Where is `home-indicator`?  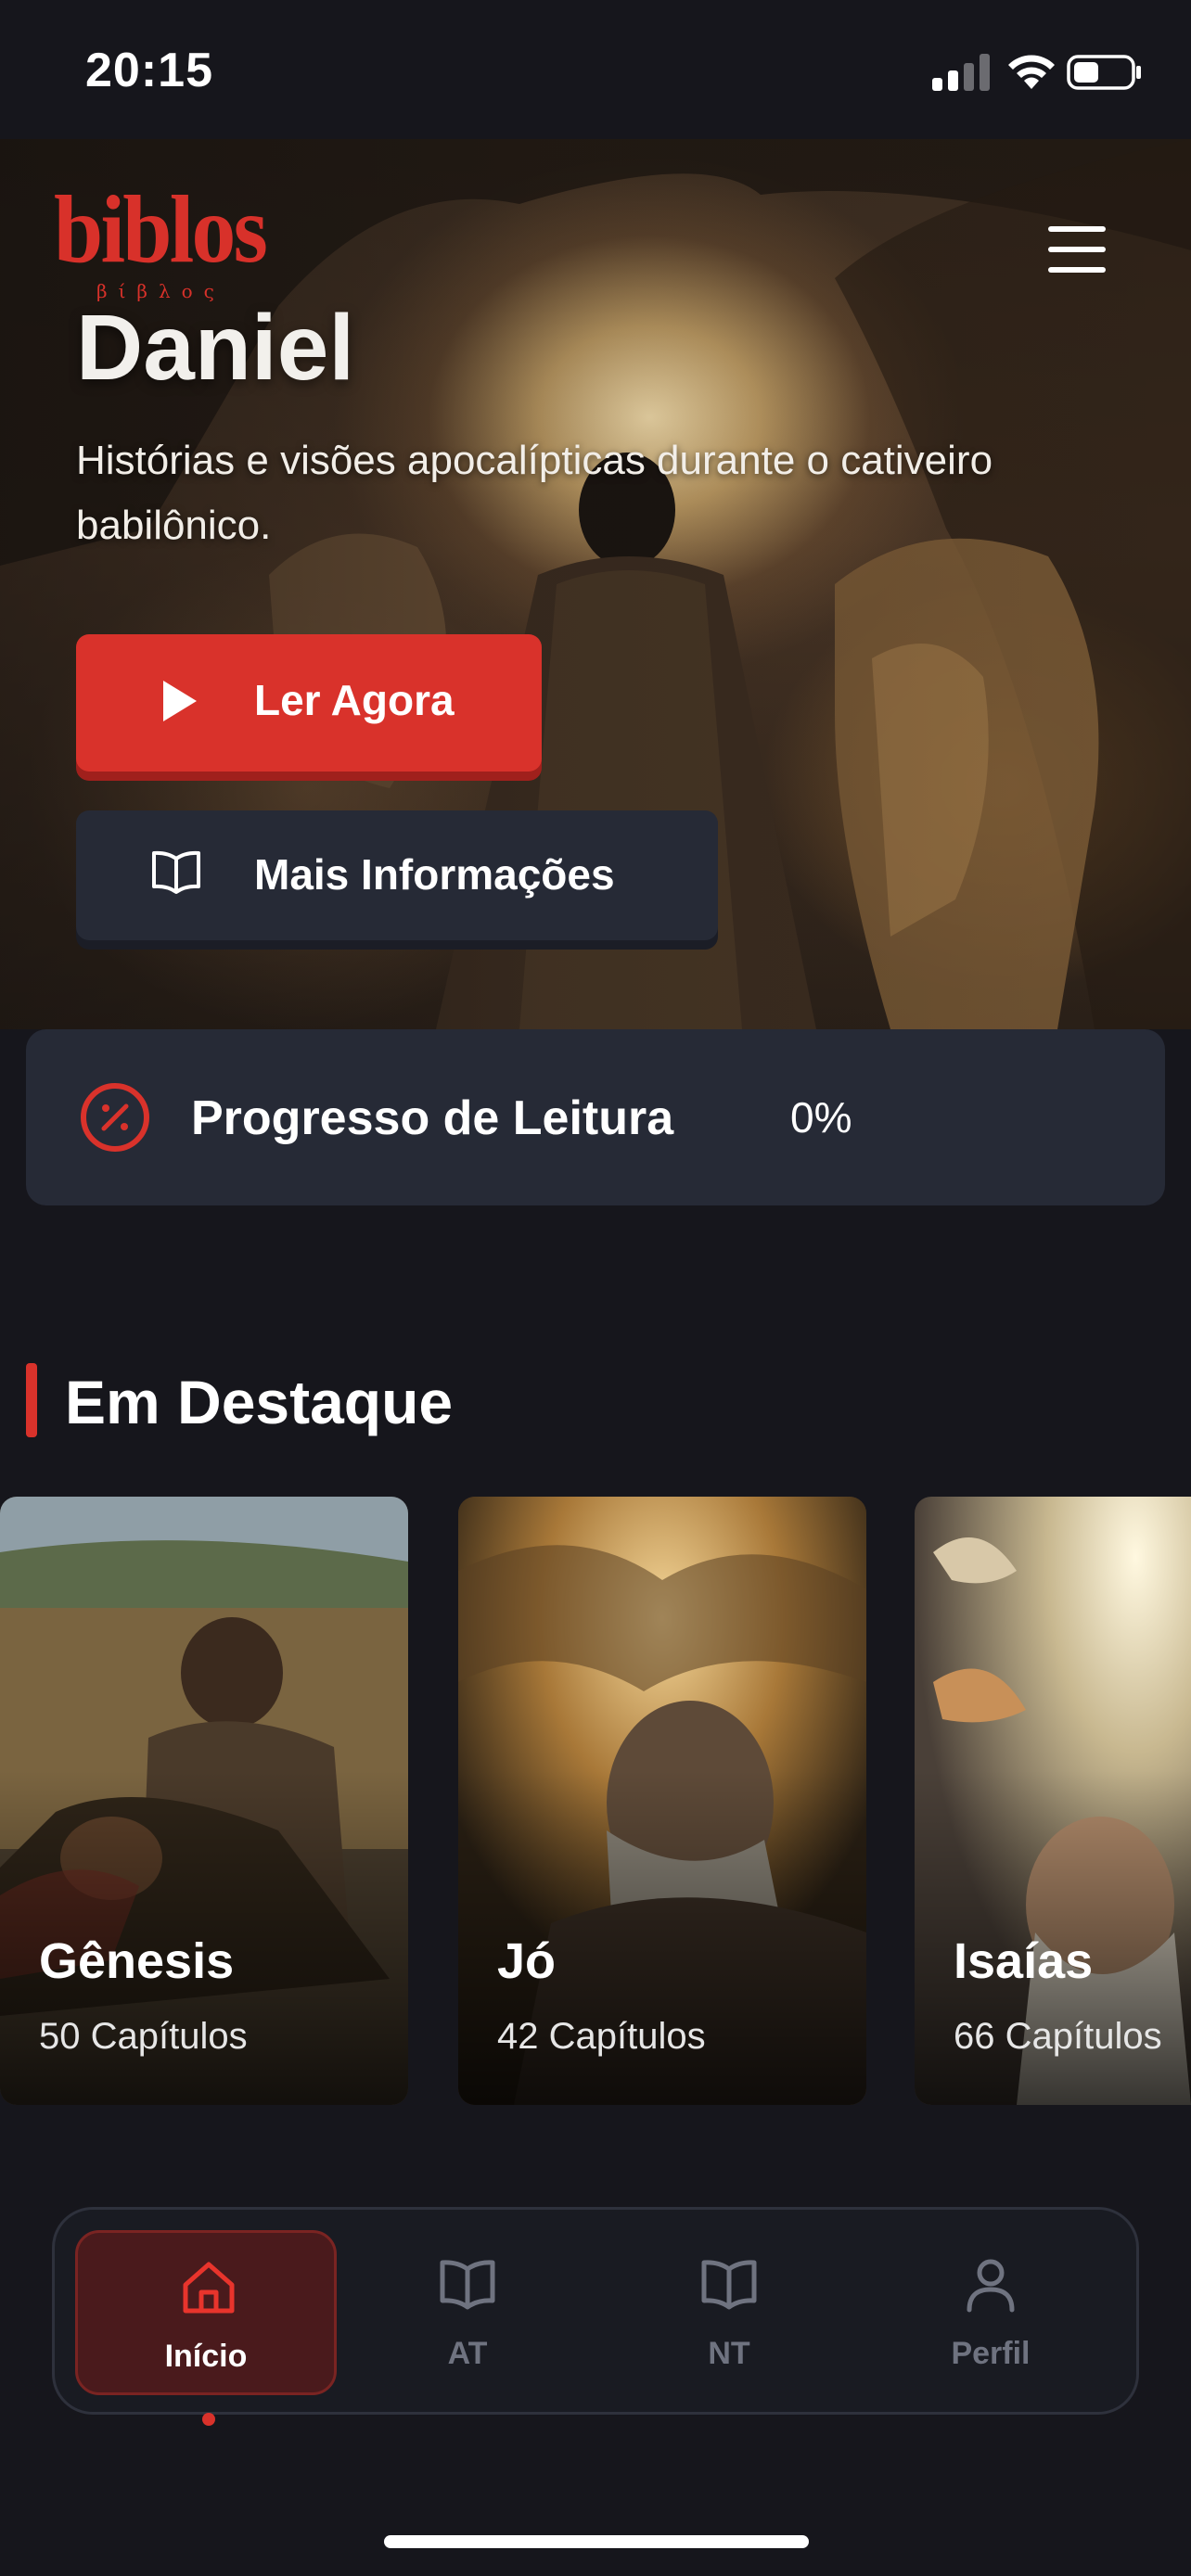 home-indicator is located at coordinates (597, 2541).